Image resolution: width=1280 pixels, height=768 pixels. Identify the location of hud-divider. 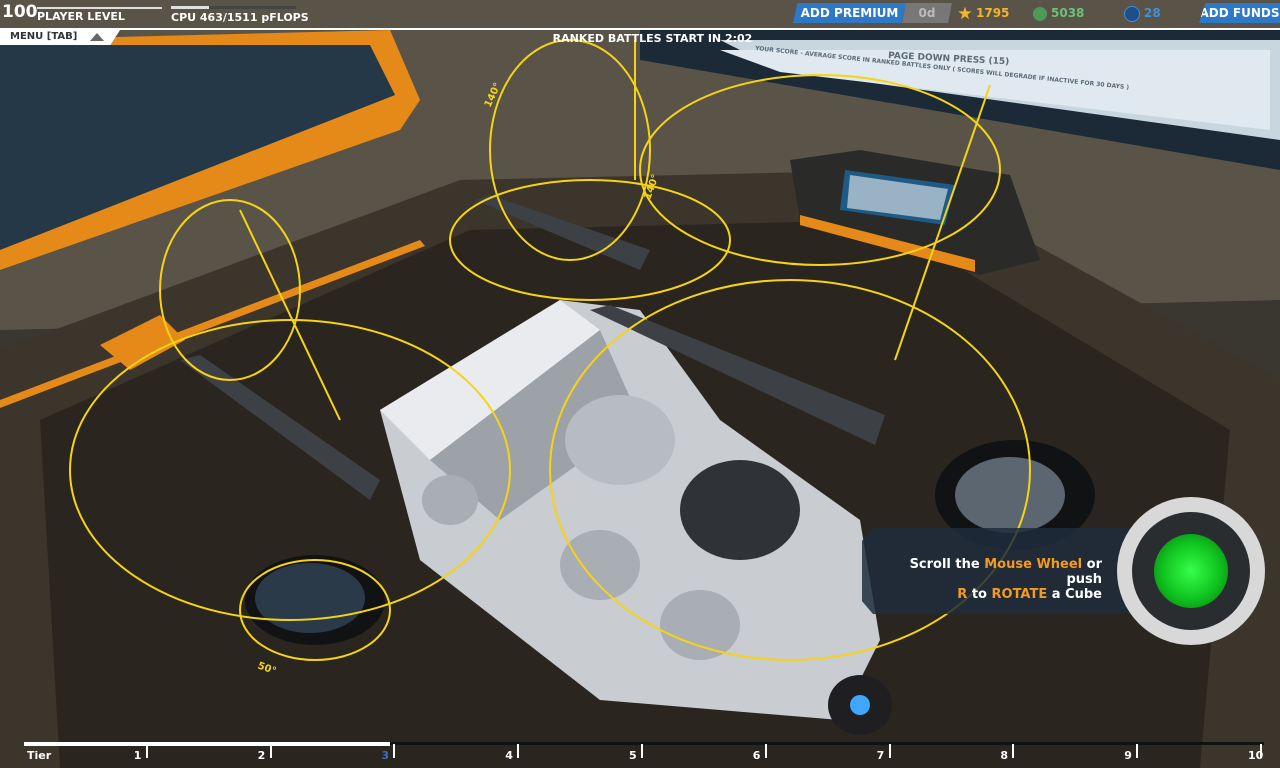
(640, 29).